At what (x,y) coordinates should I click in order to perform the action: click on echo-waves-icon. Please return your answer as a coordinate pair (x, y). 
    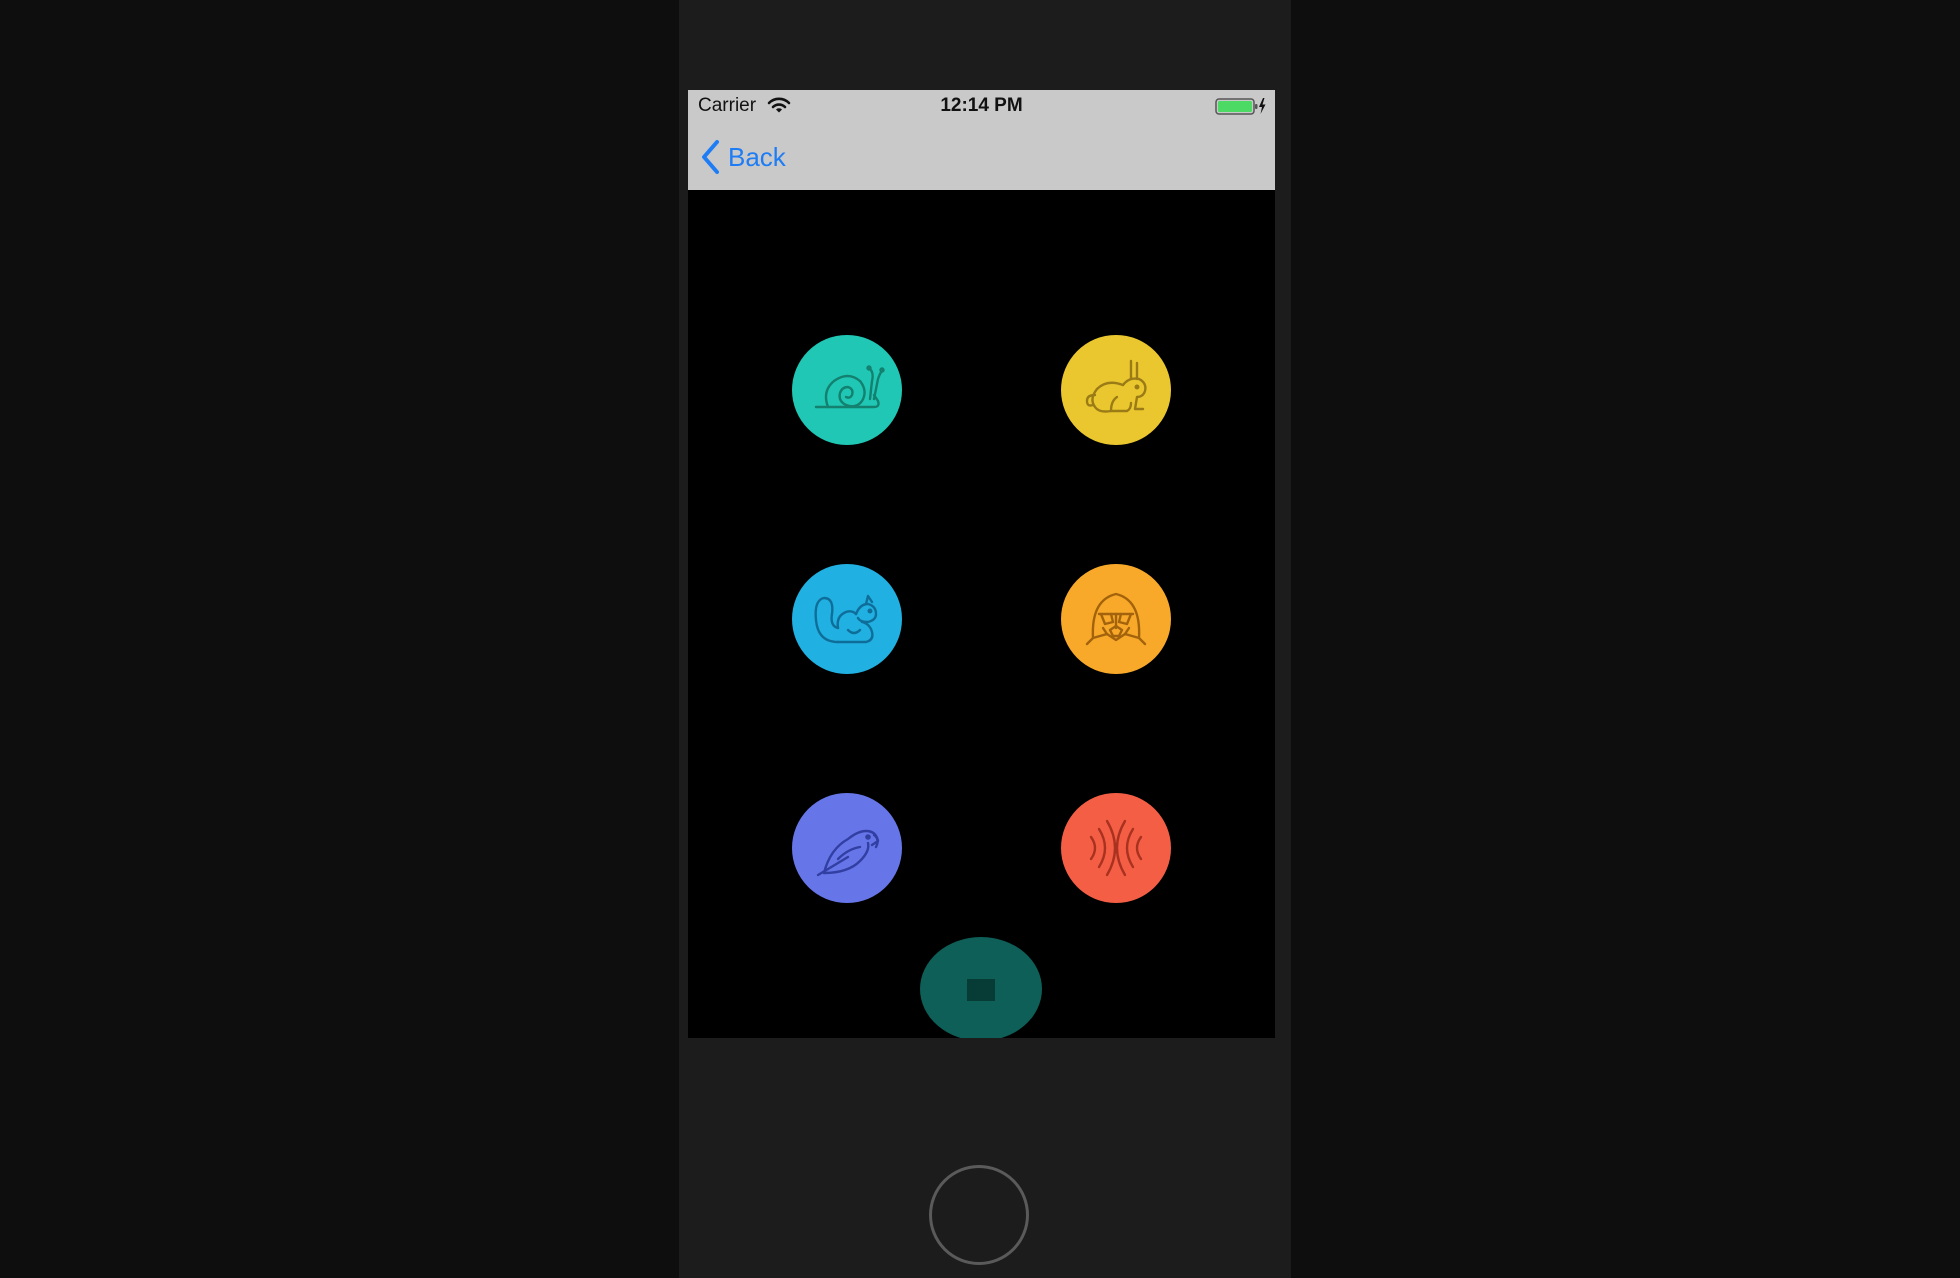
    Looking at the image, I should click on (1116, 848).